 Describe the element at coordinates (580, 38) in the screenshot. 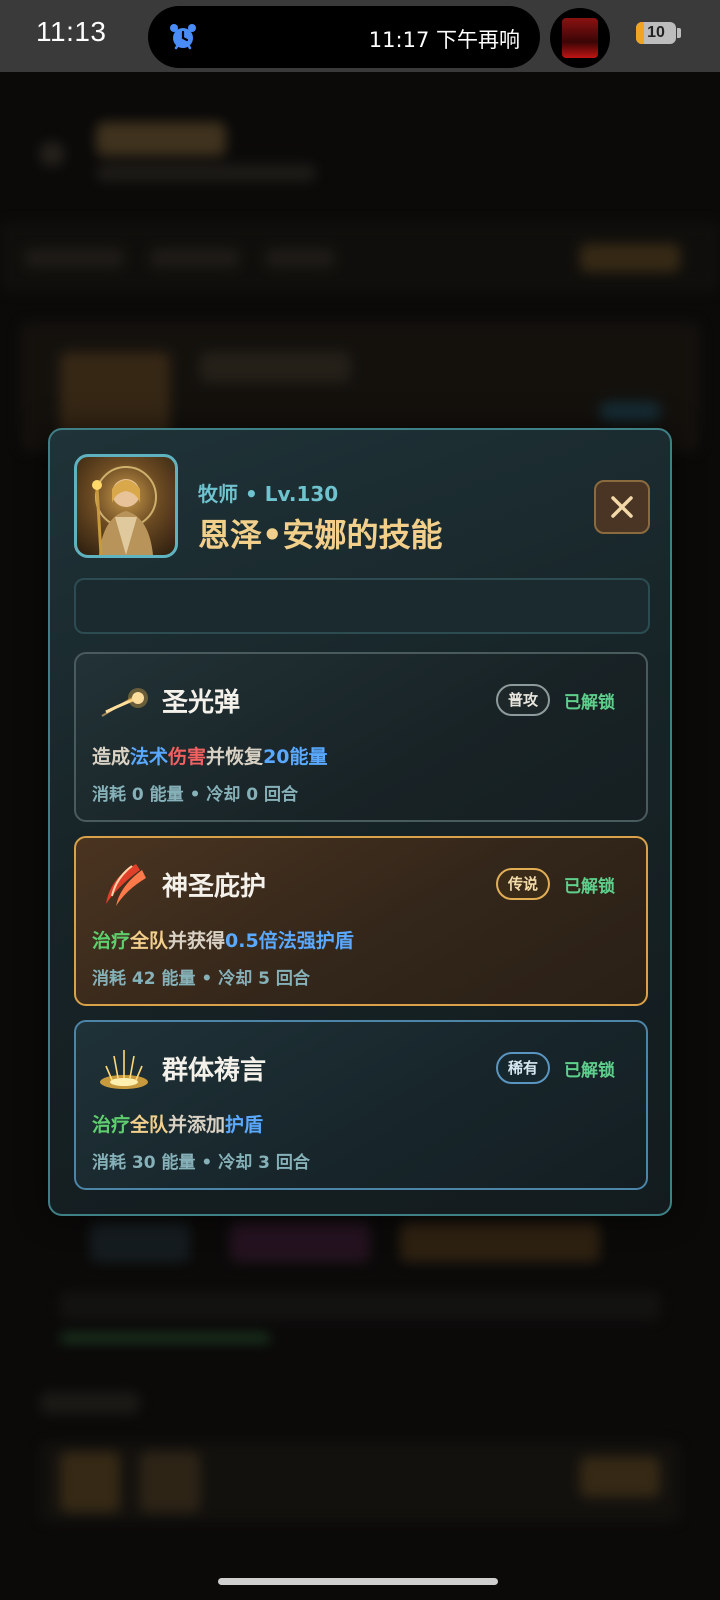

I see `app-icon` at that location.